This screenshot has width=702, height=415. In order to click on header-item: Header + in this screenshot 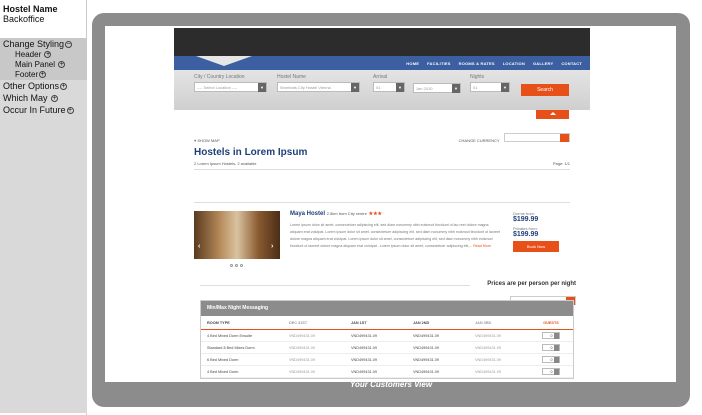, I will do `click(43, 55)`.